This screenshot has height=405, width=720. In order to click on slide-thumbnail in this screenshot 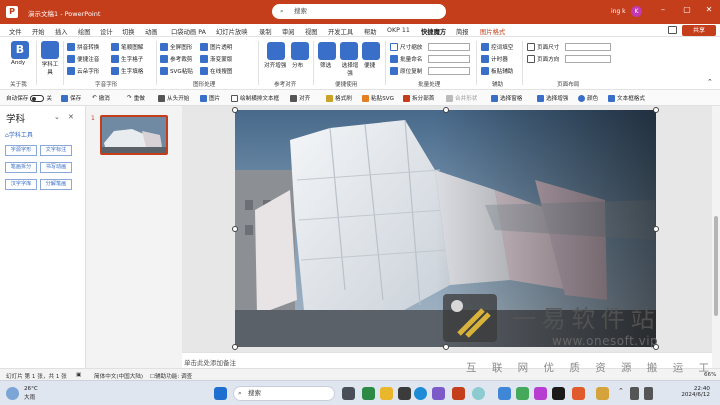, I will do `click(134, 135)`.